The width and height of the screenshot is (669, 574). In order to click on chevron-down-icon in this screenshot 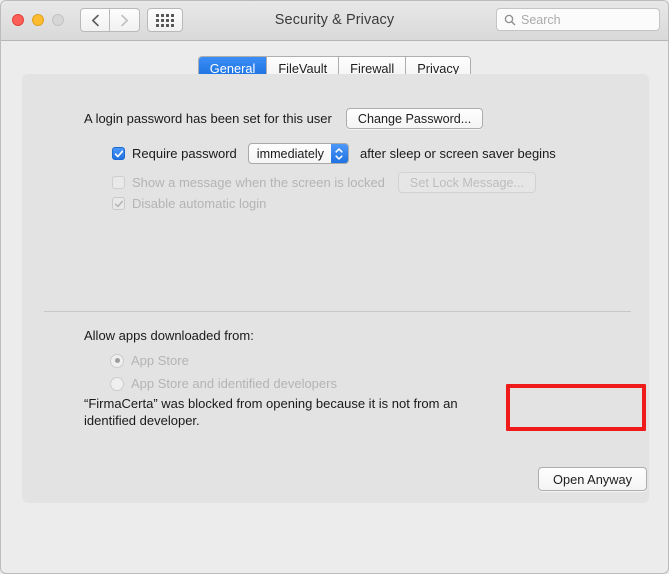, I will do `click(339, 157)`.